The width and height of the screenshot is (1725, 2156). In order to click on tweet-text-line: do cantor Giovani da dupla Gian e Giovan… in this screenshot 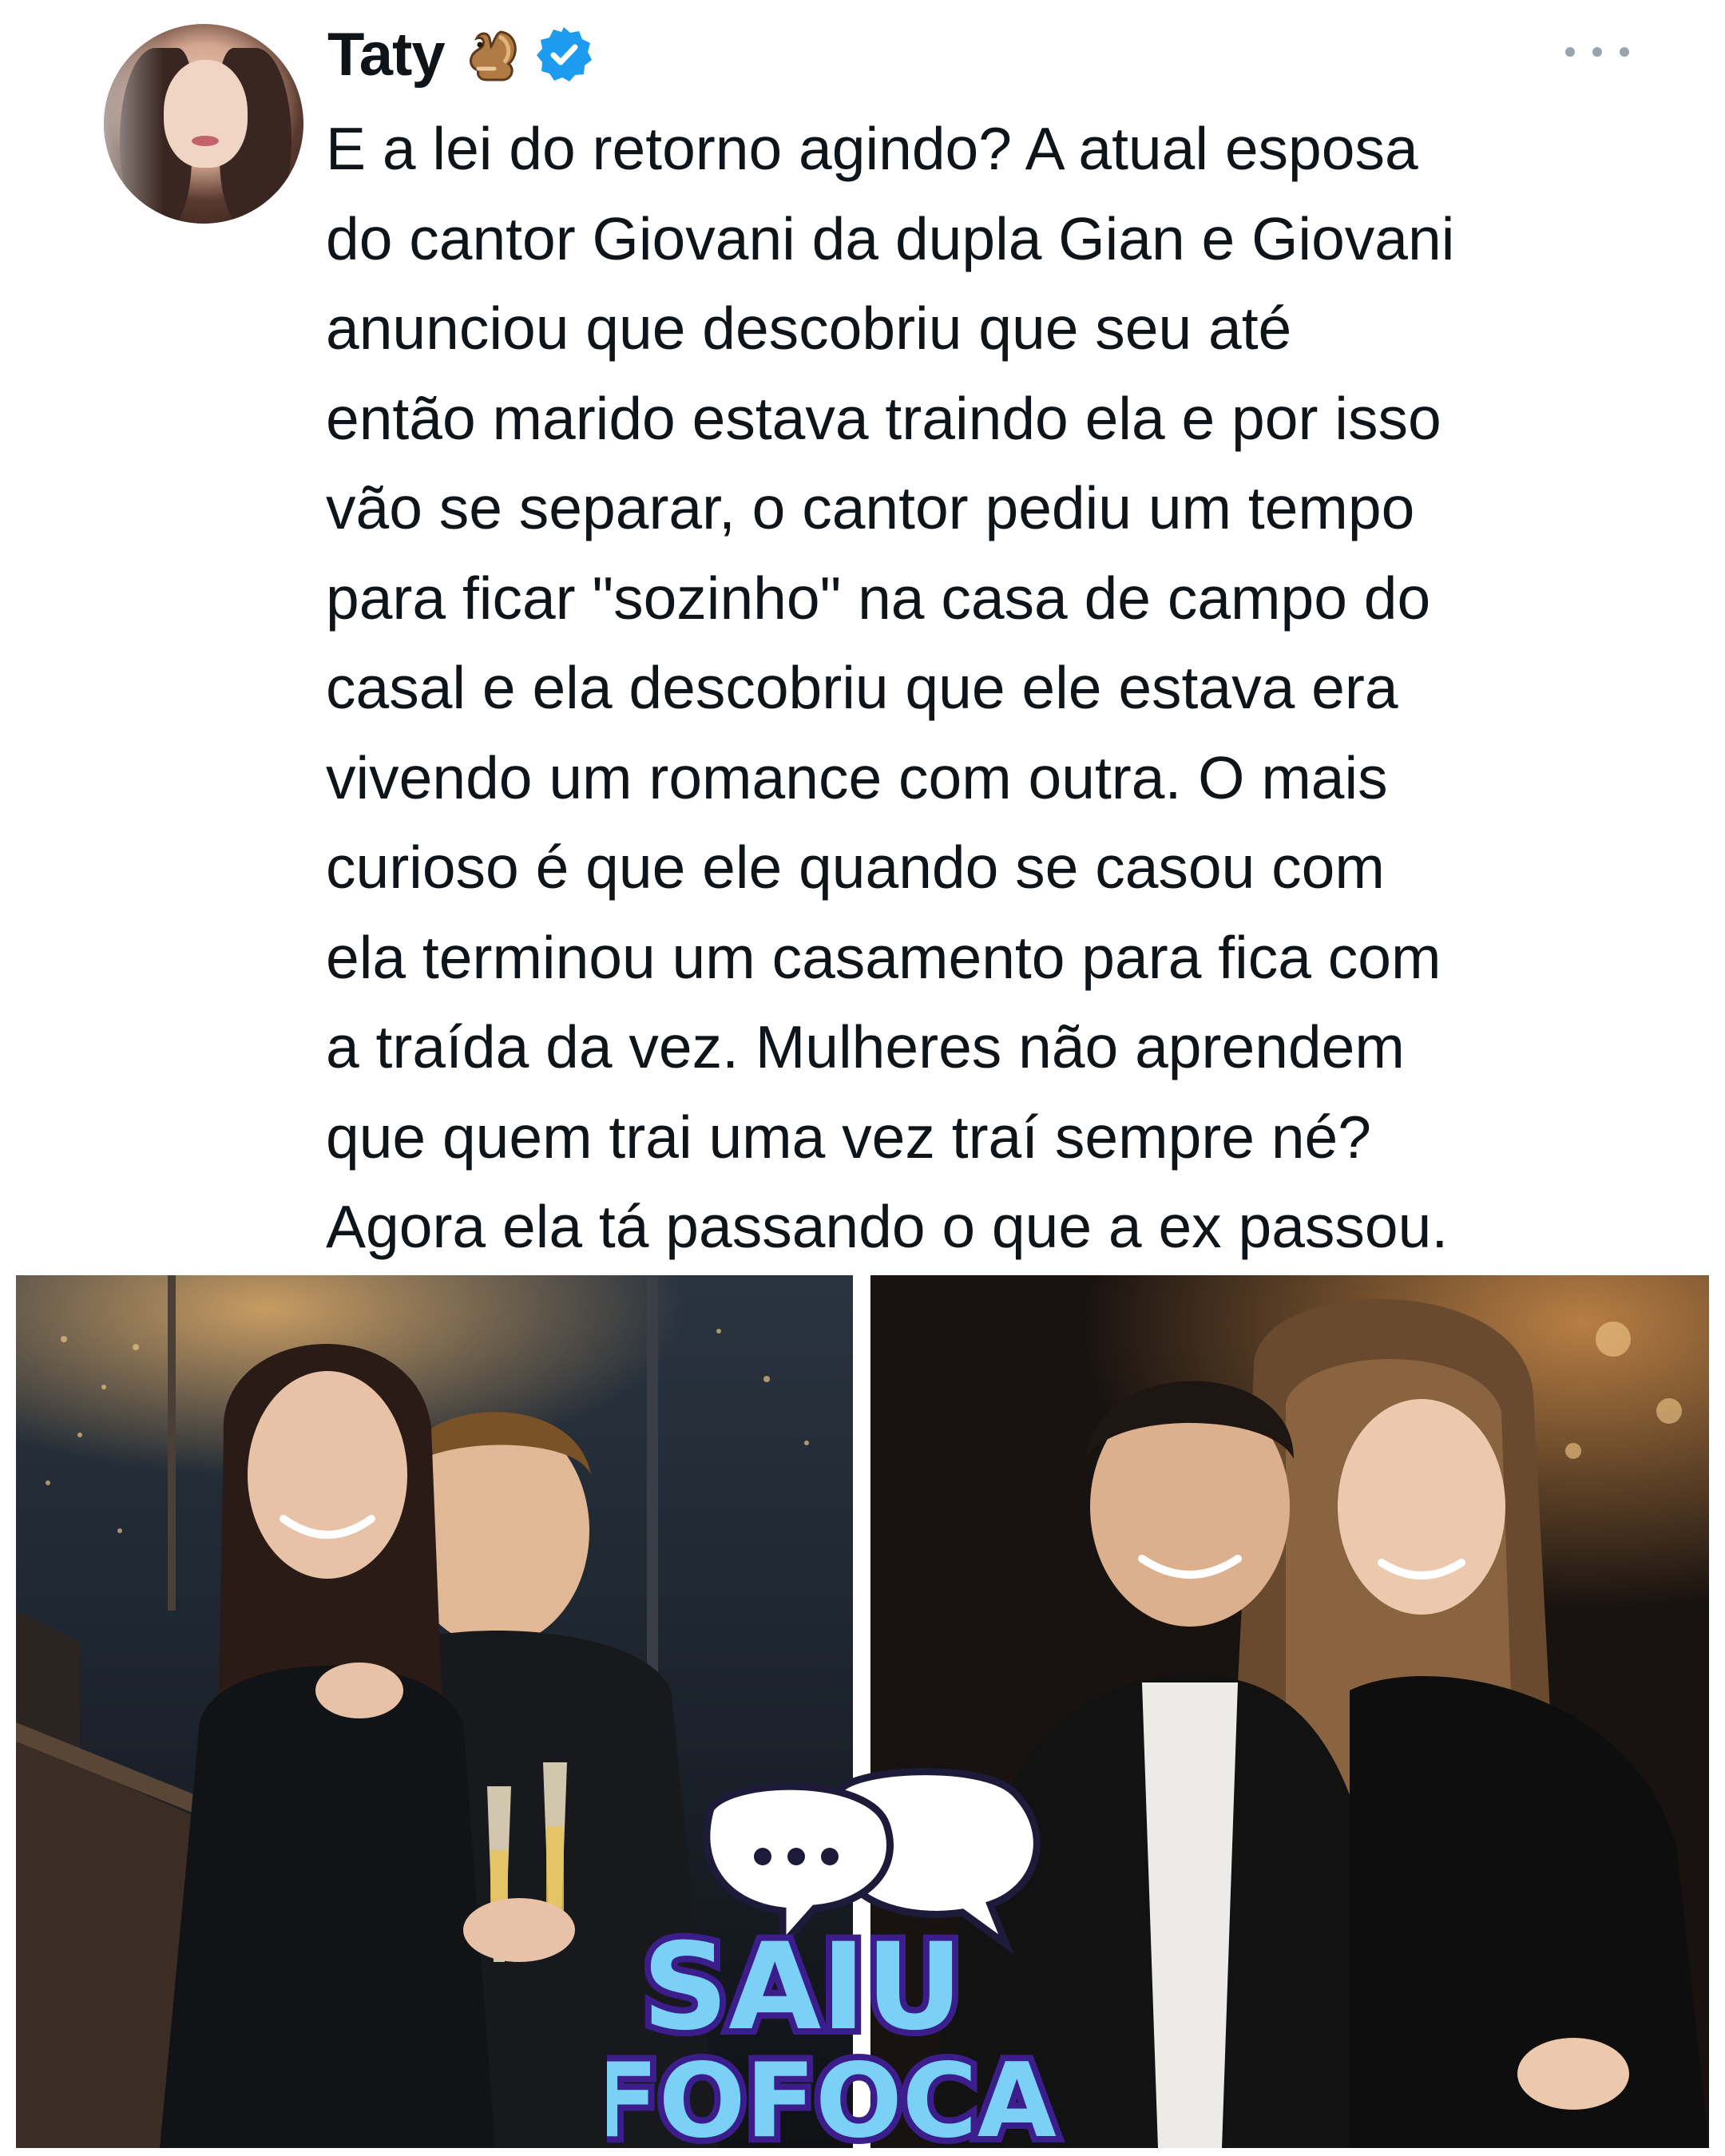, I will do `click(891, 238)`.